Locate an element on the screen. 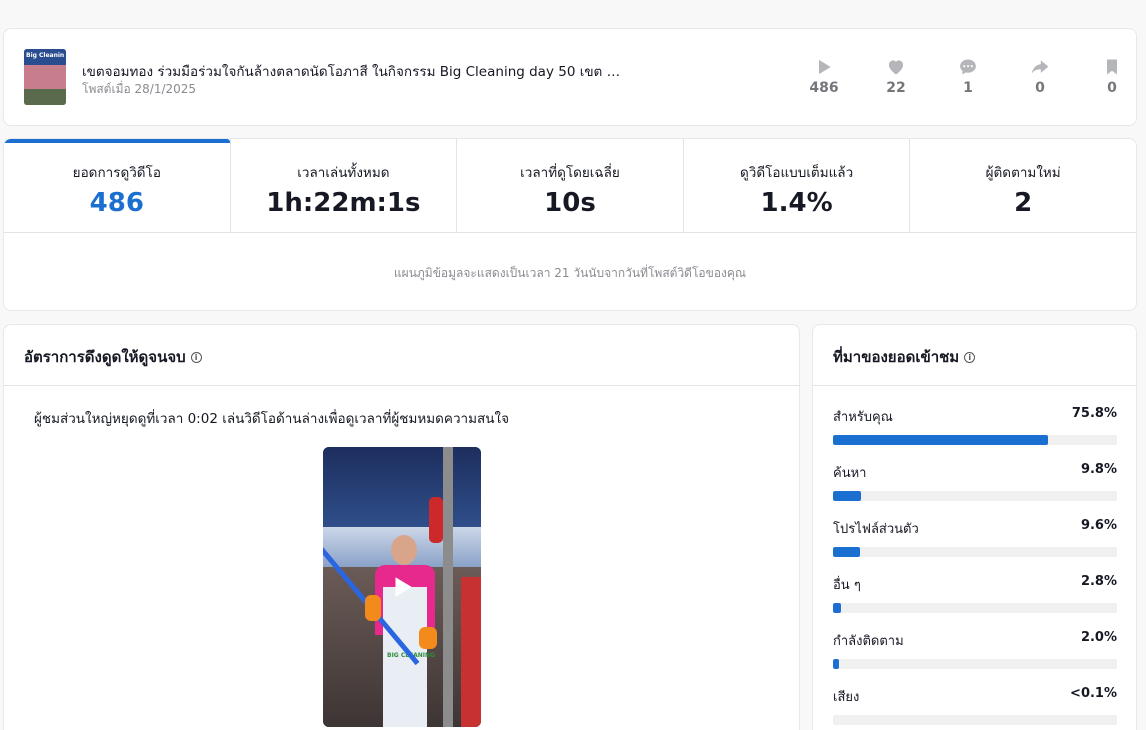  metric-label: ดูวิดีโอแบบเต็มแล้ว is located at coordinates (797, 173).